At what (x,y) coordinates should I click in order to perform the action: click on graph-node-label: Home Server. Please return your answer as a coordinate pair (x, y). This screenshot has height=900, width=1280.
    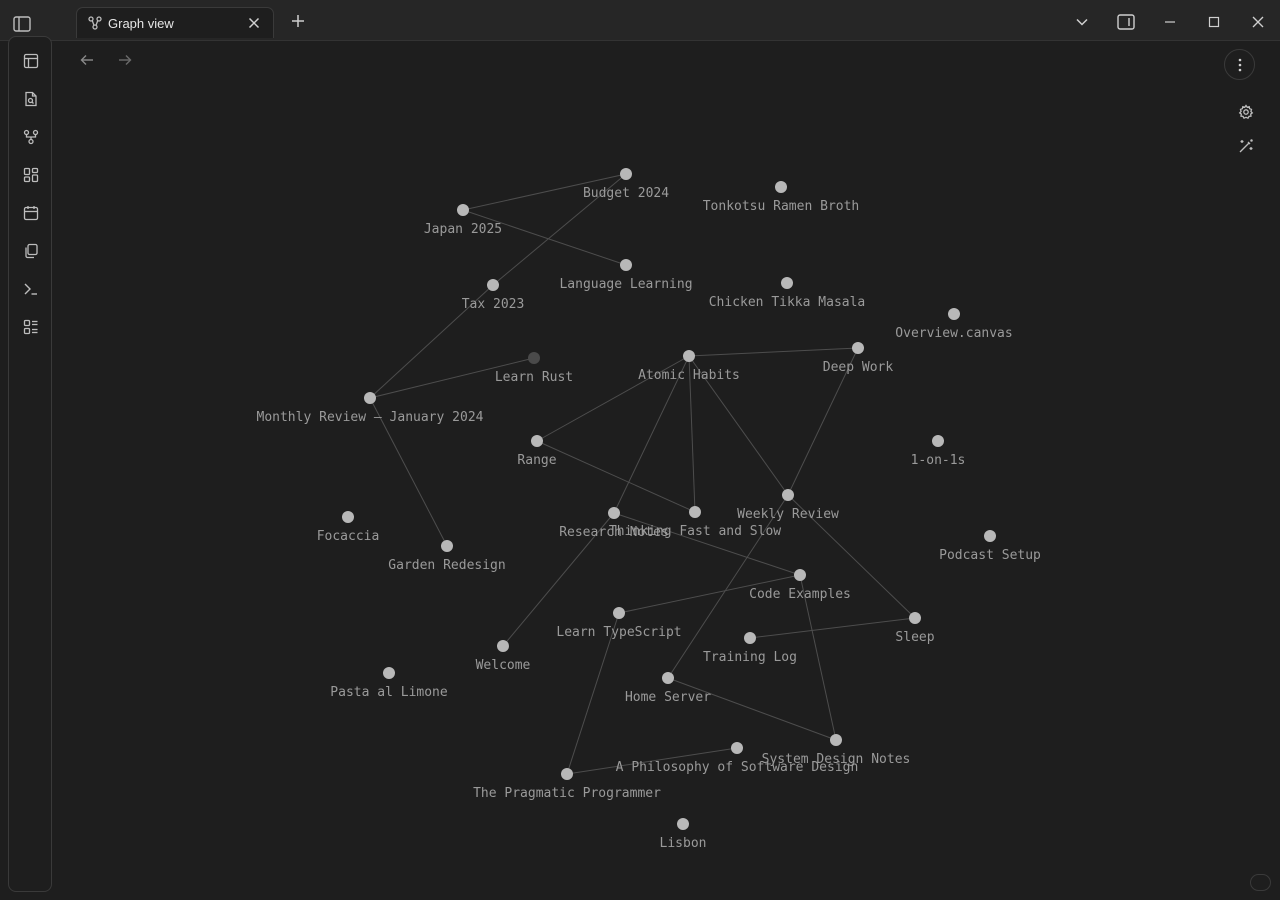
    Looking at the image, I should click on (668, 697).